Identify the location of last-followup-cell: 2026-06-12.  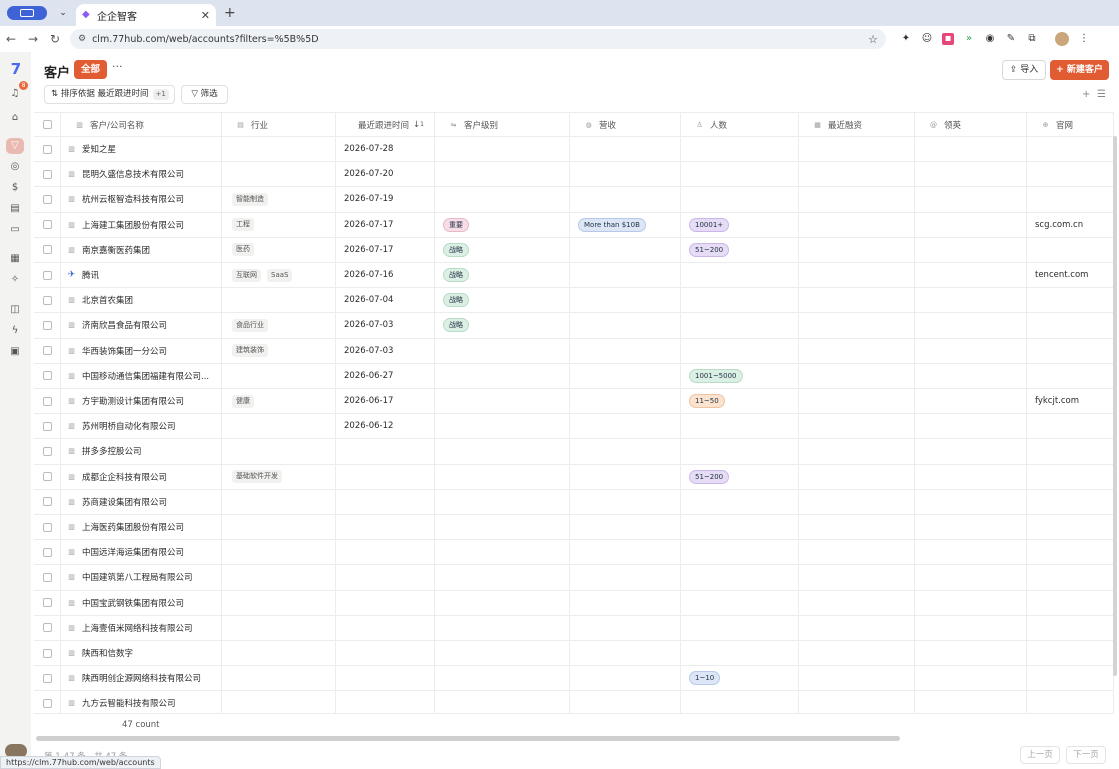
(385, 426).